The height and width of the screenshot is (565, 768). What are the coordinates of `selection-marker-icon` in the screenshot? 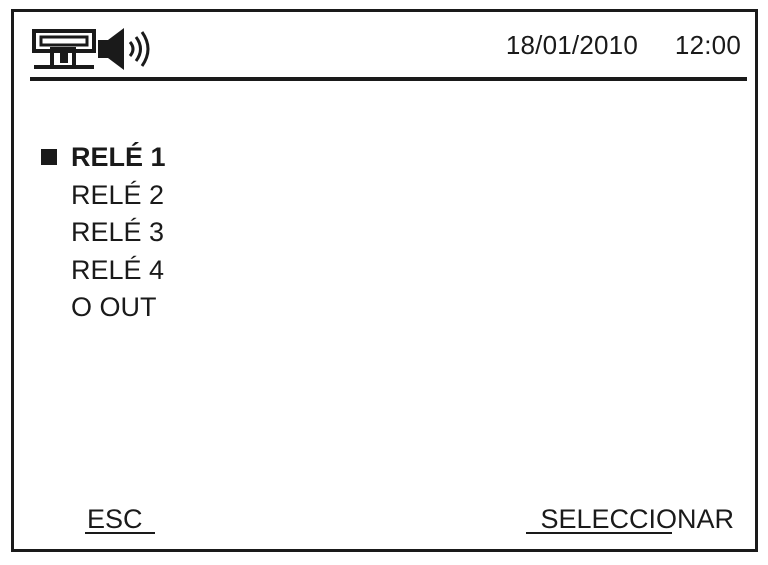 It's located at (49, 157).